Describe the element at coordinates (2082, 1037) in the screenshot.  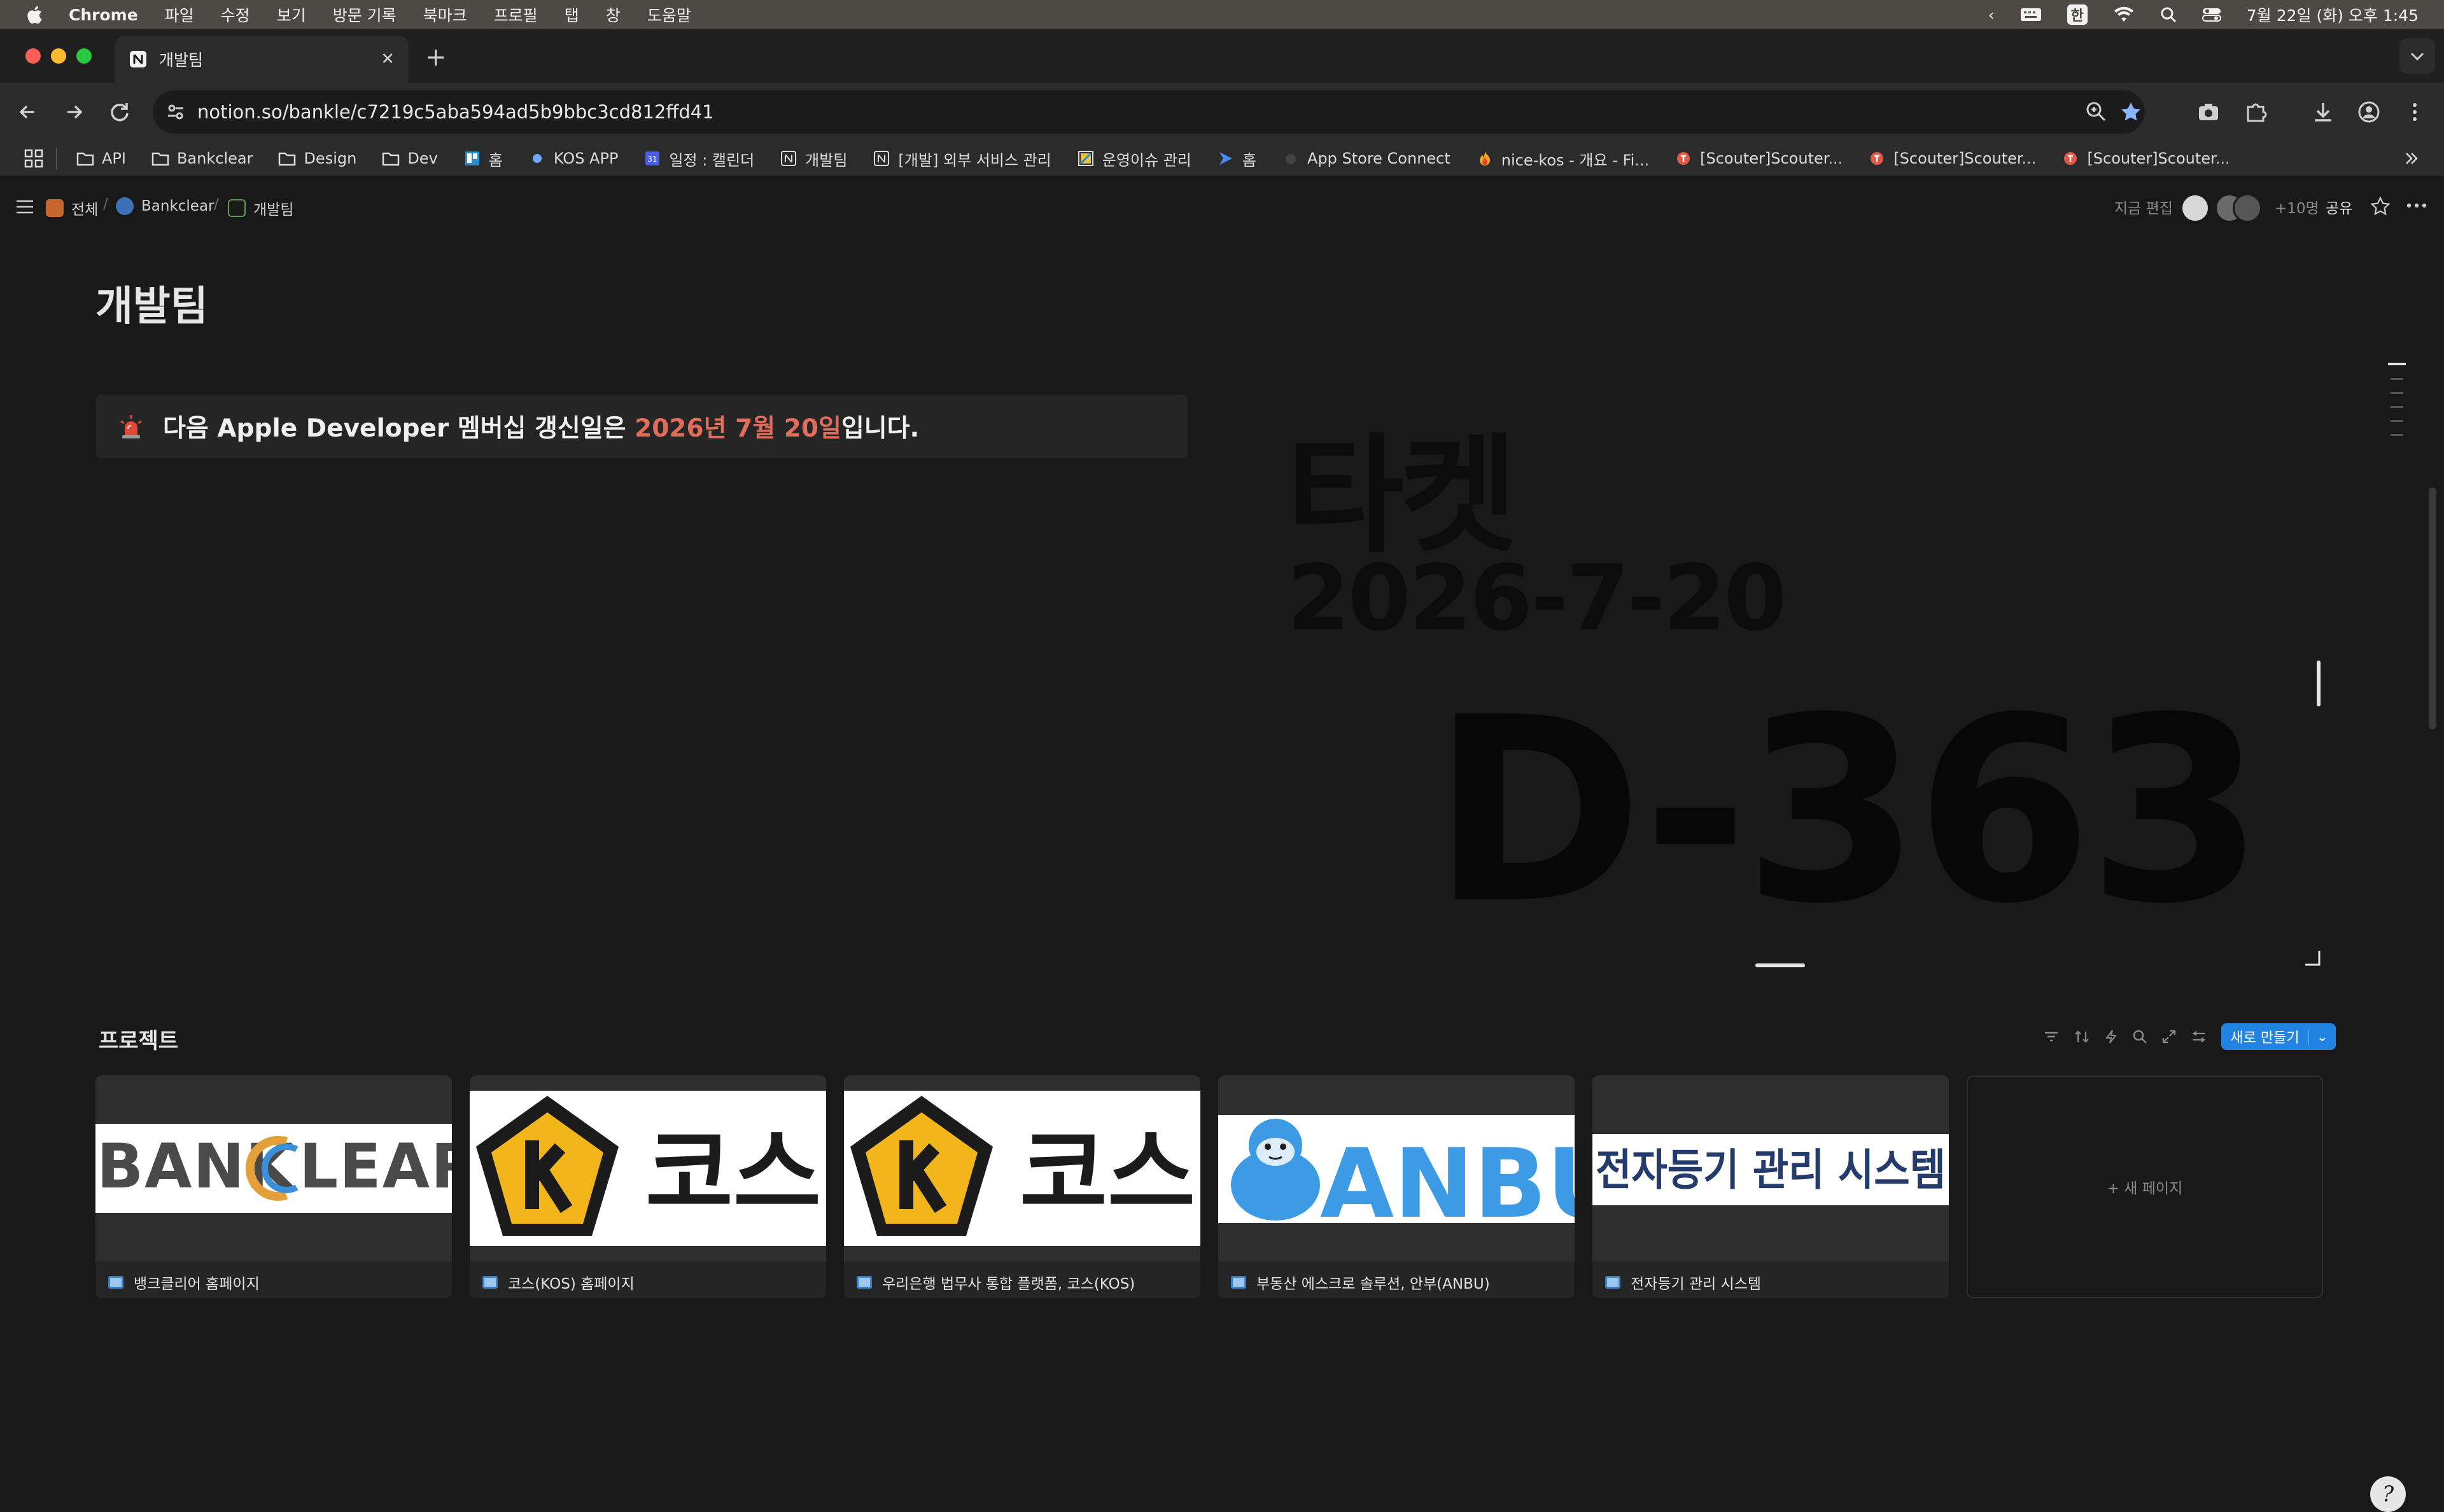
I see `sort-icon` at that location.